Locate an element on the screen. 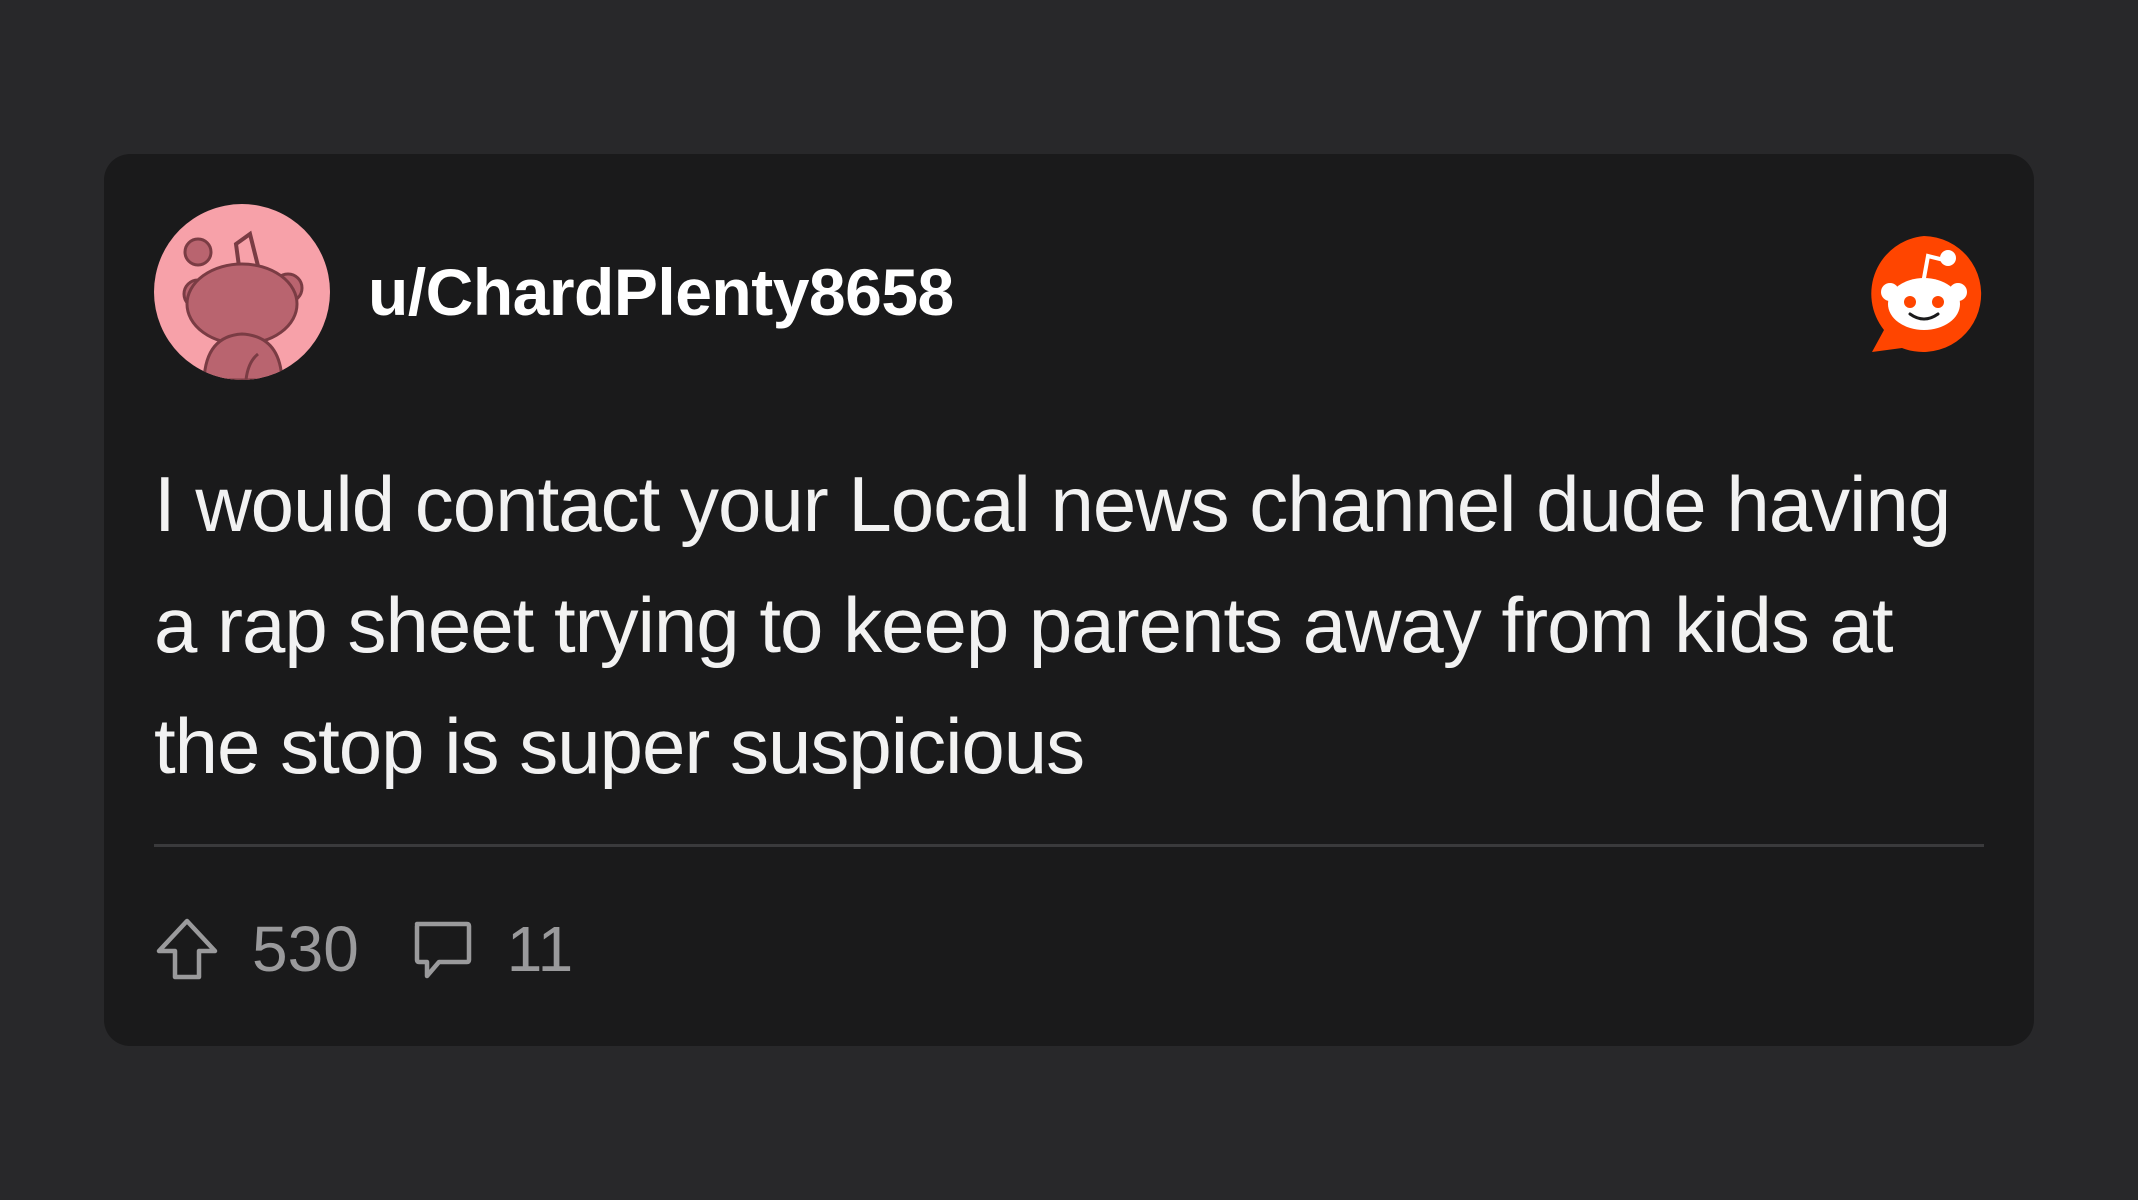 The image size is (2138, 1200). user-avatar is located at coordinates (242, 292).